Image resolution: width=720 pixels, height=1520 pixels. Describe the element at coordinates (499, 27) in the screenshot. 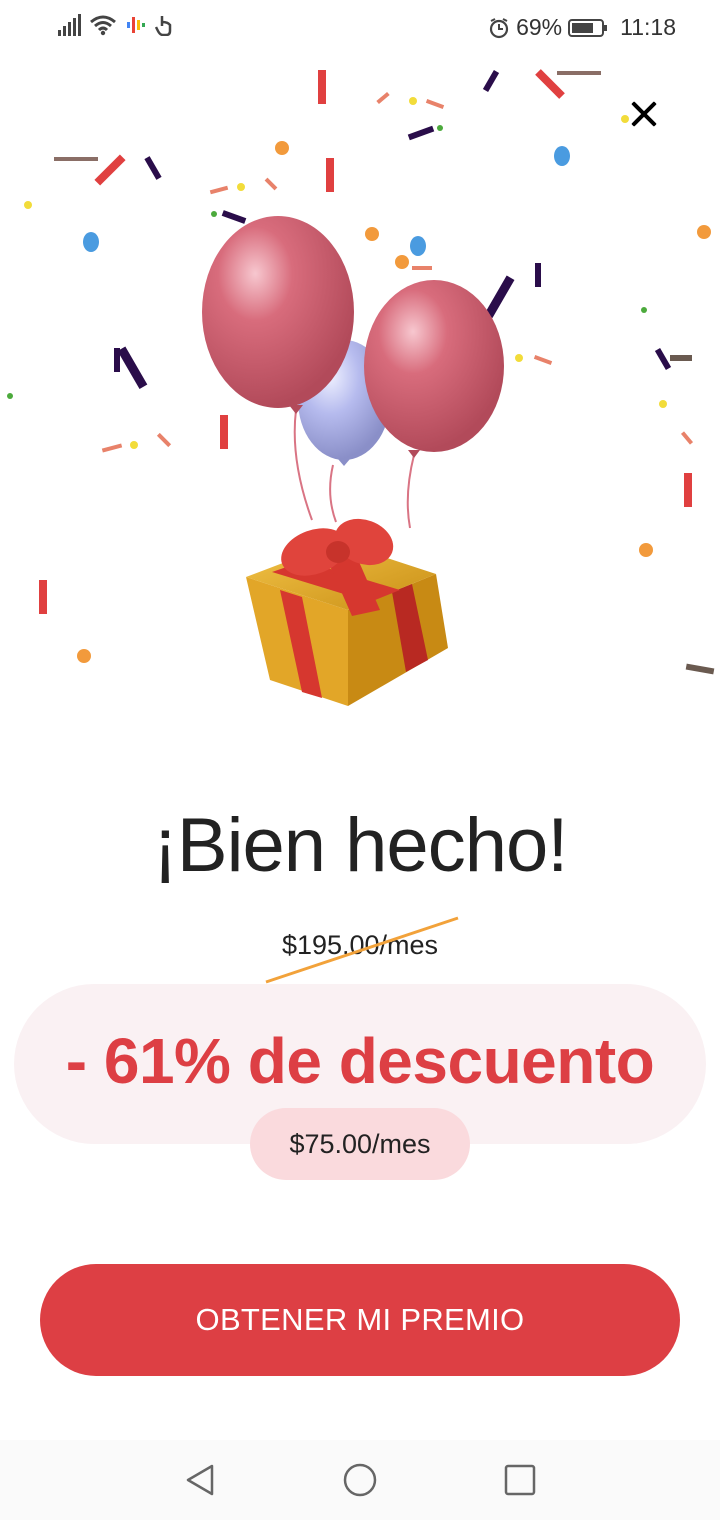

I see `alarm-icon` at that location.